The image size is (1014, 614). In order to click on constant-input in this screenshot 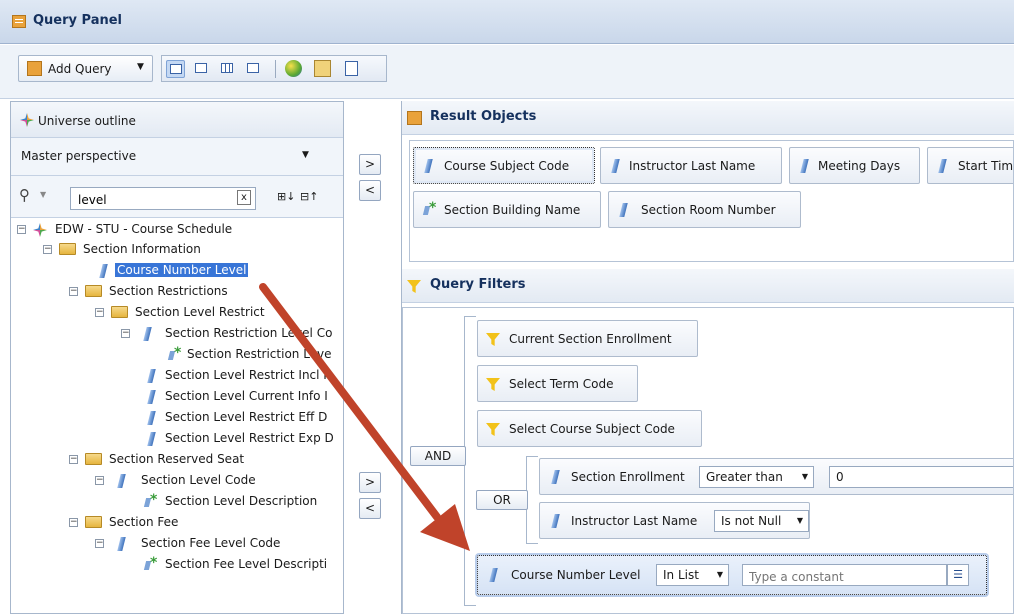, I will do `click(844, 575)`.